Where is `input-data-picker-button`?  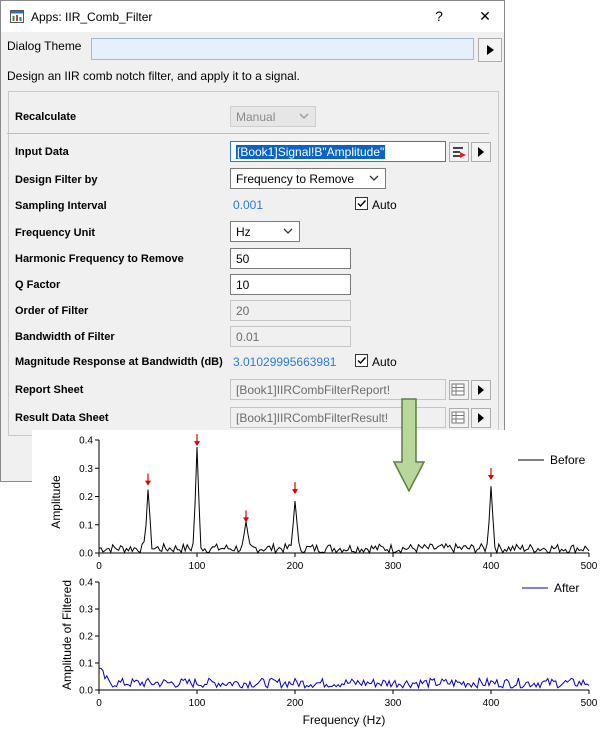
input-data-picker-button is located at coordinates (459, 152).